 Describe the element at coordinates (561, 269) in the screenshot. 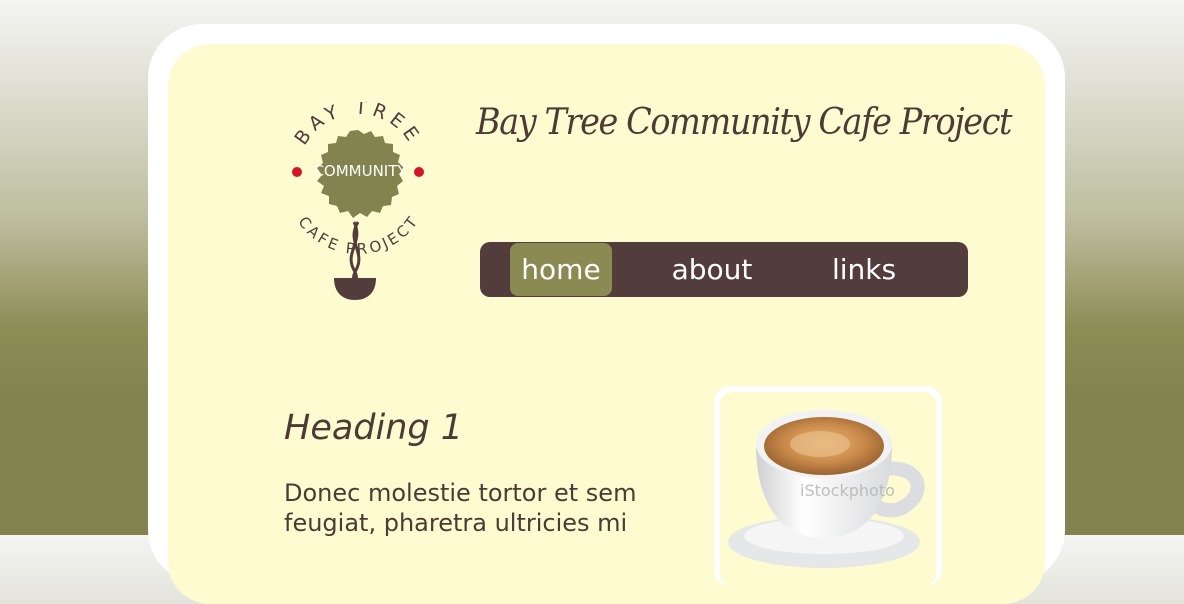

I see `nav-home-link: home` at that location.